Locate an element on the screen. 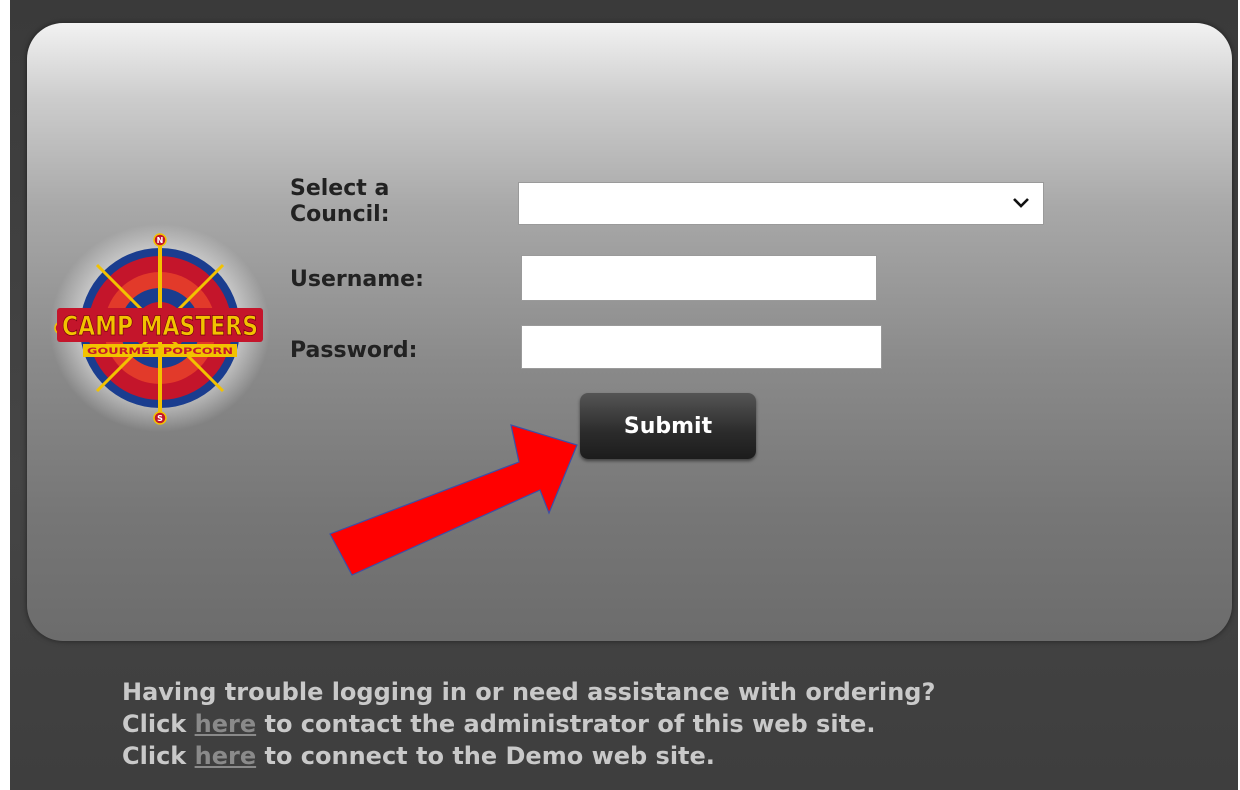 Image resolution: width=1240 pixels, height=790 pixels. logo-text-main: CAMP MASTERS is located at coordinates (160, 326).